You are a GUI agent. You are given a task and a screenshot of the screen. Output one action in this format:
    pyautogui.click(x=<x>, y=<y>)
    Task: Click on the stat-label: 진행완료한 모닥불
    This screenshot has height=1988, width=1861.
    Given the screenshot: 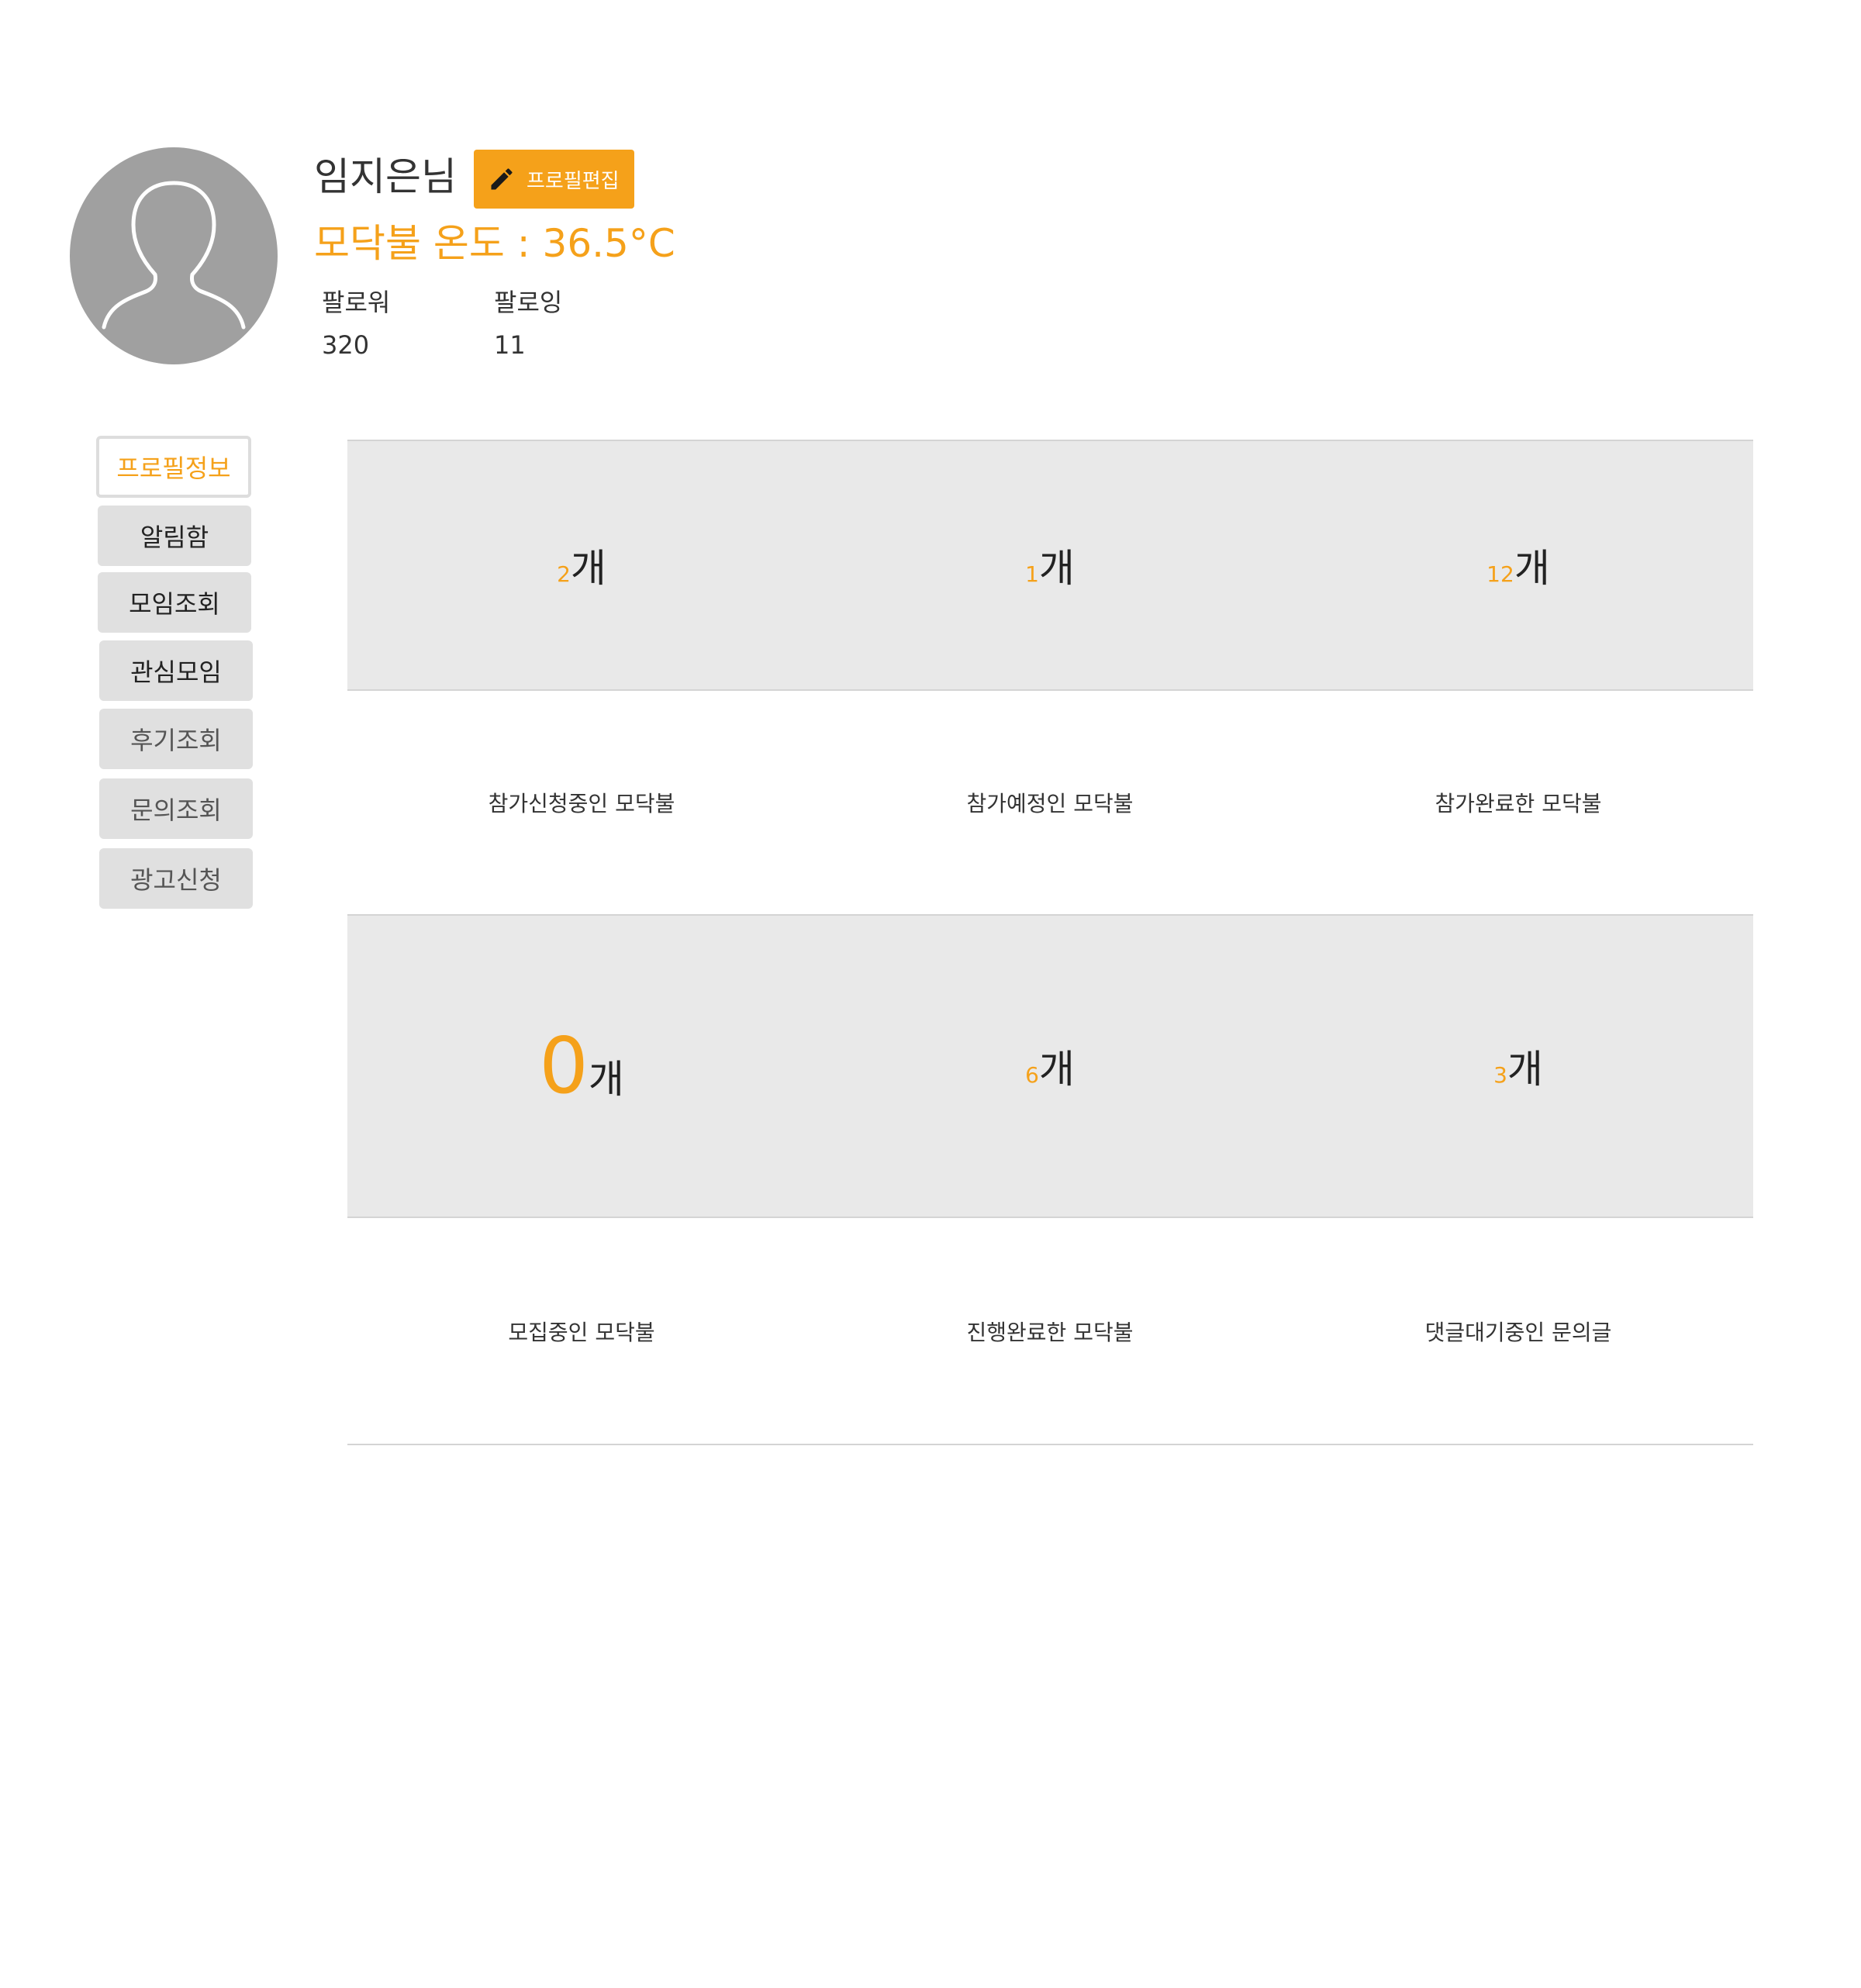 What is the action you would take?
    pyautogui.click(x=1050, y=1332)
    